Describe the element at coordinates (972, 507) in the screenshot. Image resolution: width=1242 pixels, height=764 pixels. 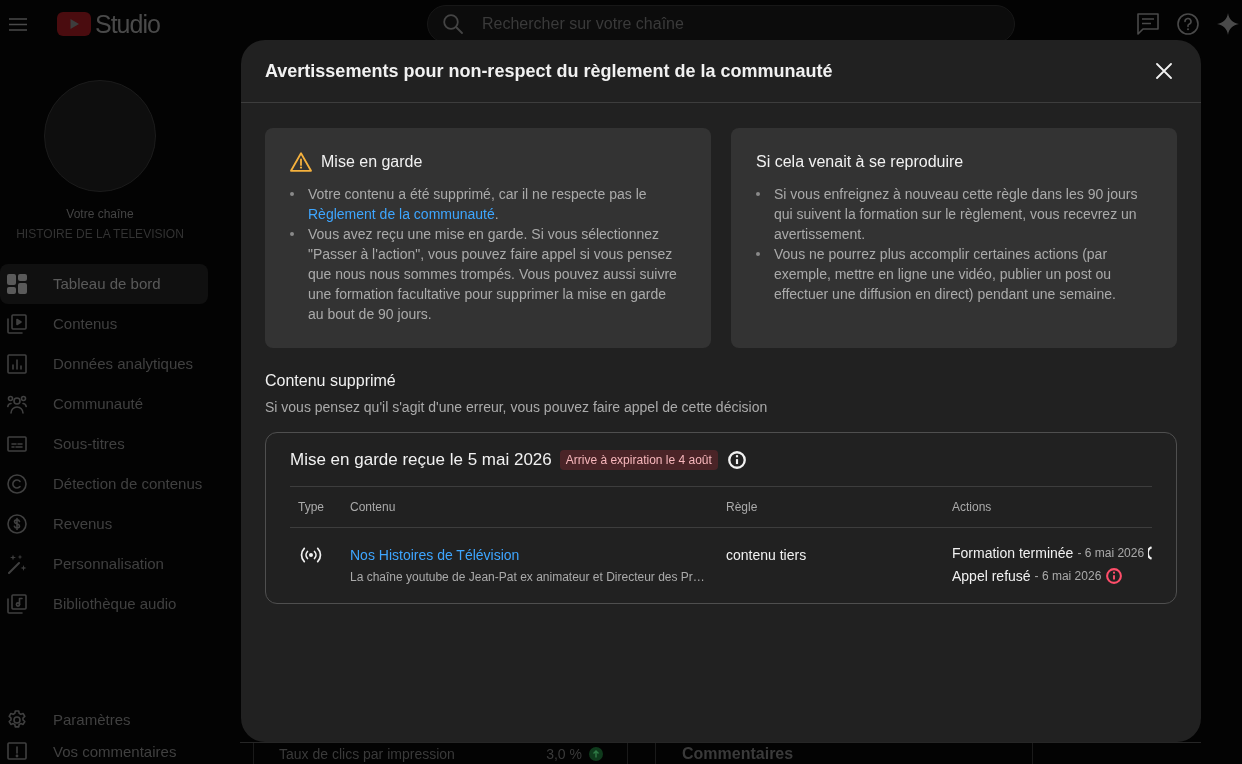
I see `column-header: Actions` at that location.